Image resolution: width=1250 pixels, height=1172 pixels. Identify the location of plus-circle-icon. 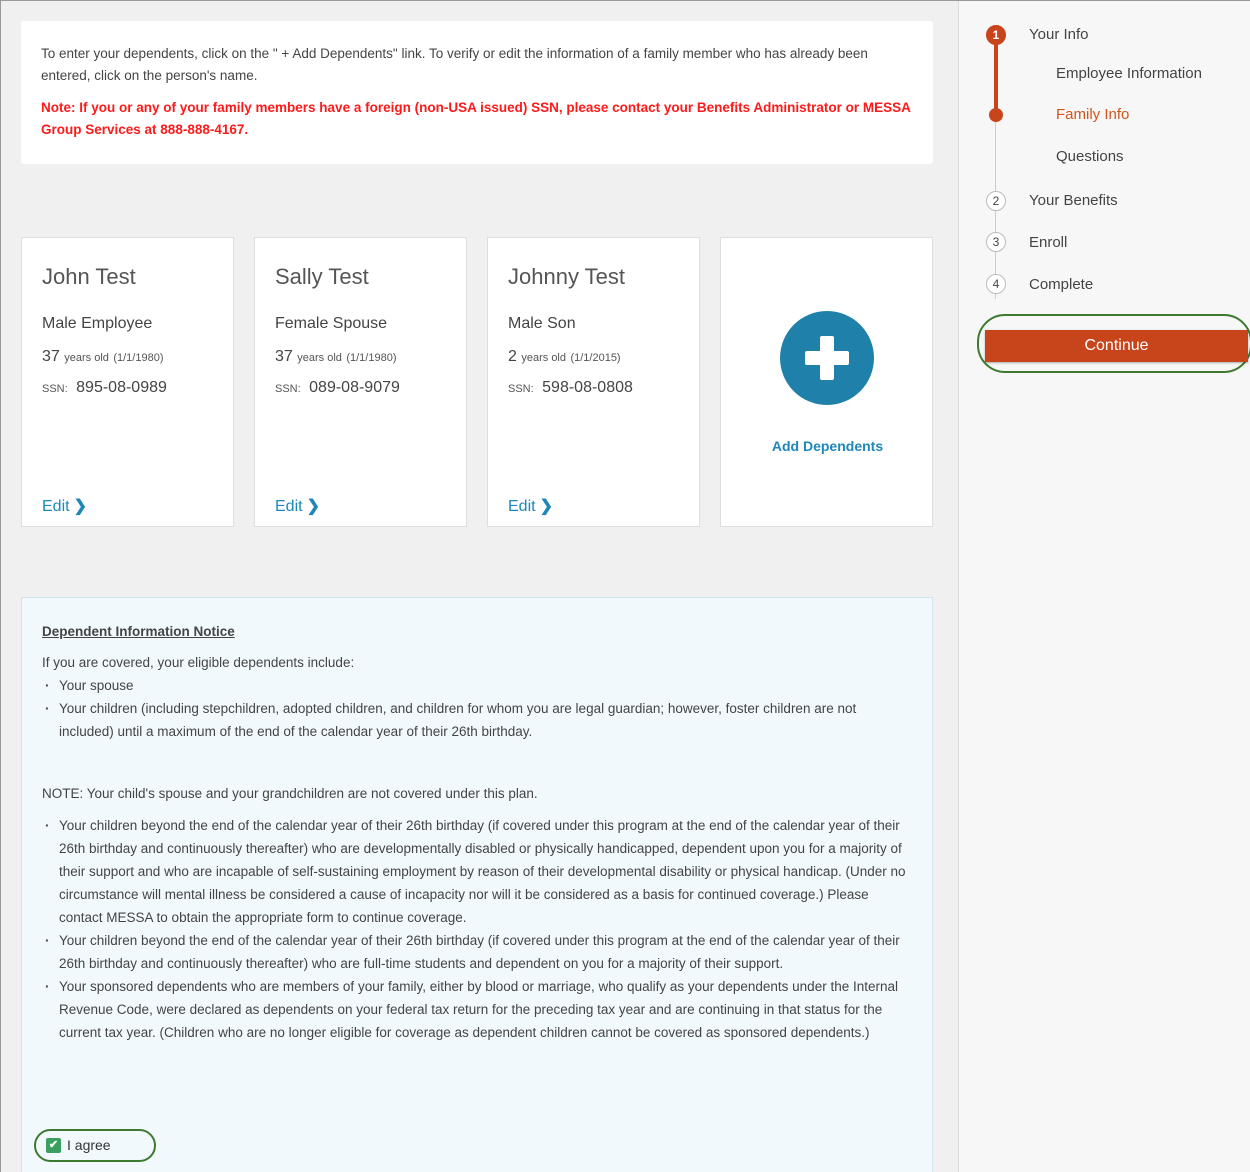
(827, 358).